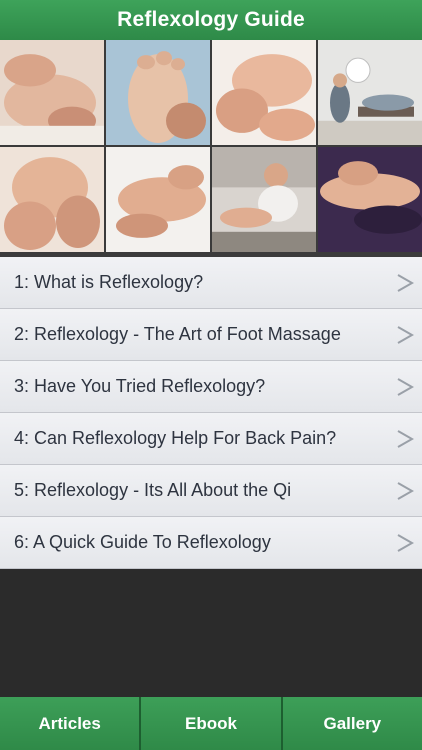 This screenshot has height=750, width=422. I want to click on tab-ebook: Ebook, so click(212, 723).